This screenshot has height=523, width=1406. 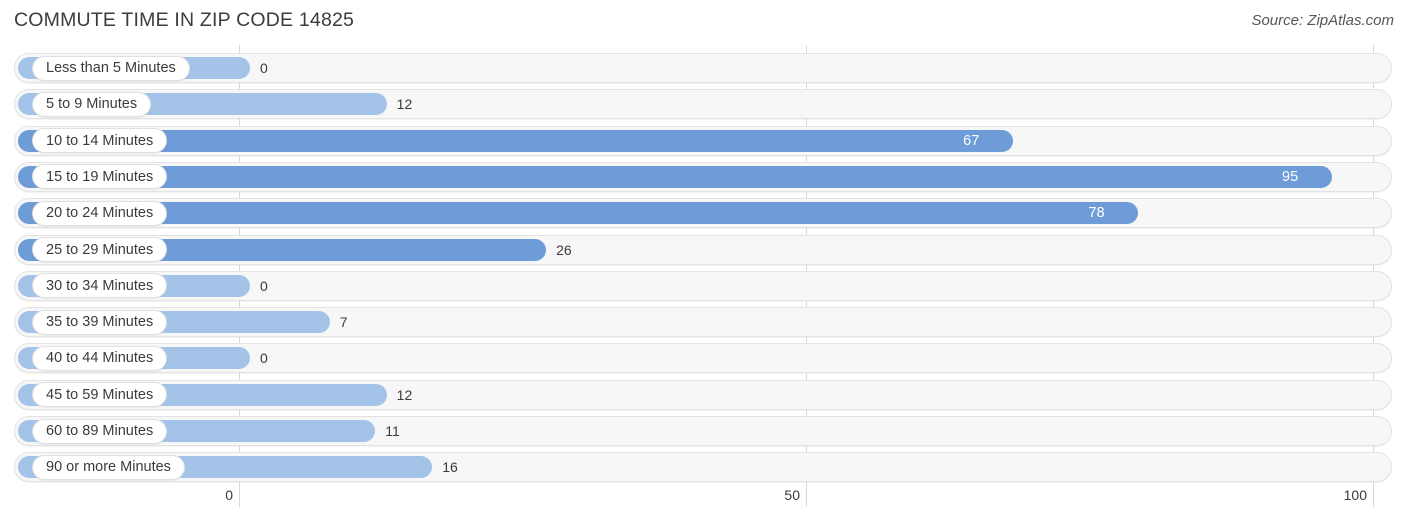 What do you see at coordinates (392, 431) in the screenshot?
I see `bar-value-label: 11` at bounding box center [392, 431].